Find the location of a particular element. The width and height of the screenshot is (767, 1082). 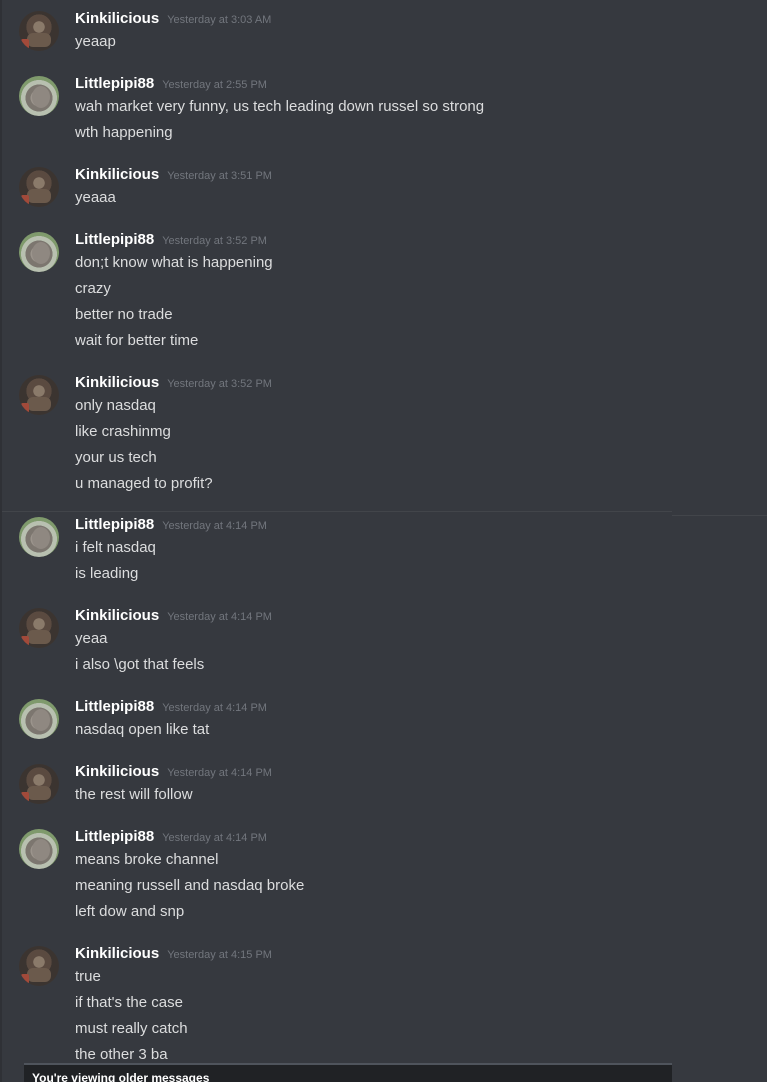

message-text: yeaaa is located at coordinates (95, 197).